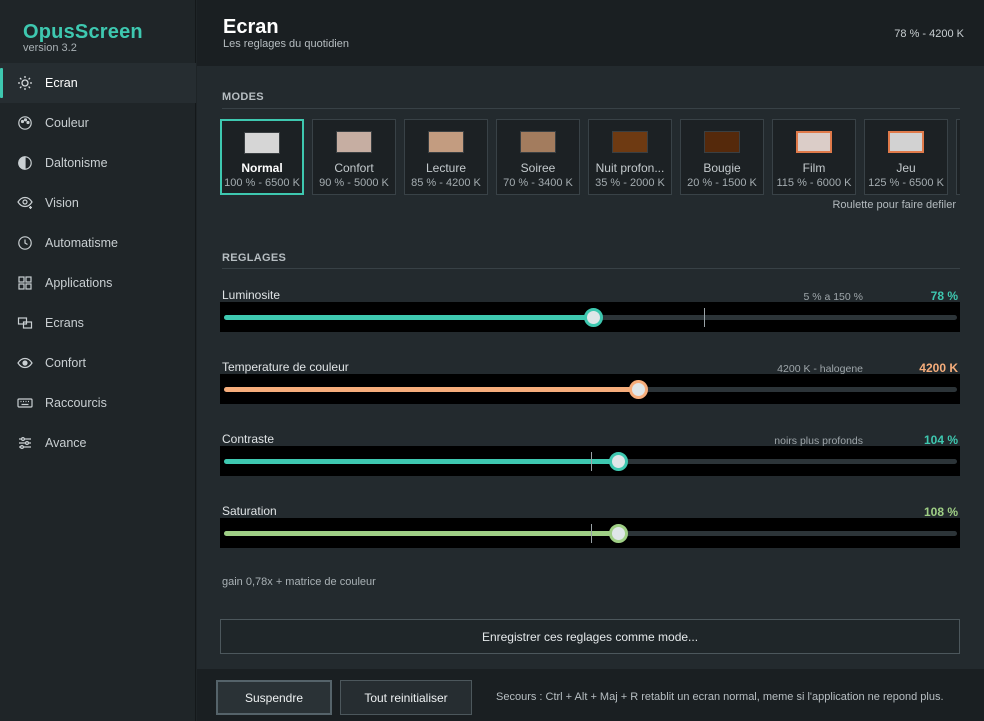 This screenshot has height=721, width=984. What do you see at coordinates (76, 403) in the screenshot?
I see `sidebar-item-label: Raccourcis` at bounding box center [76, 403].